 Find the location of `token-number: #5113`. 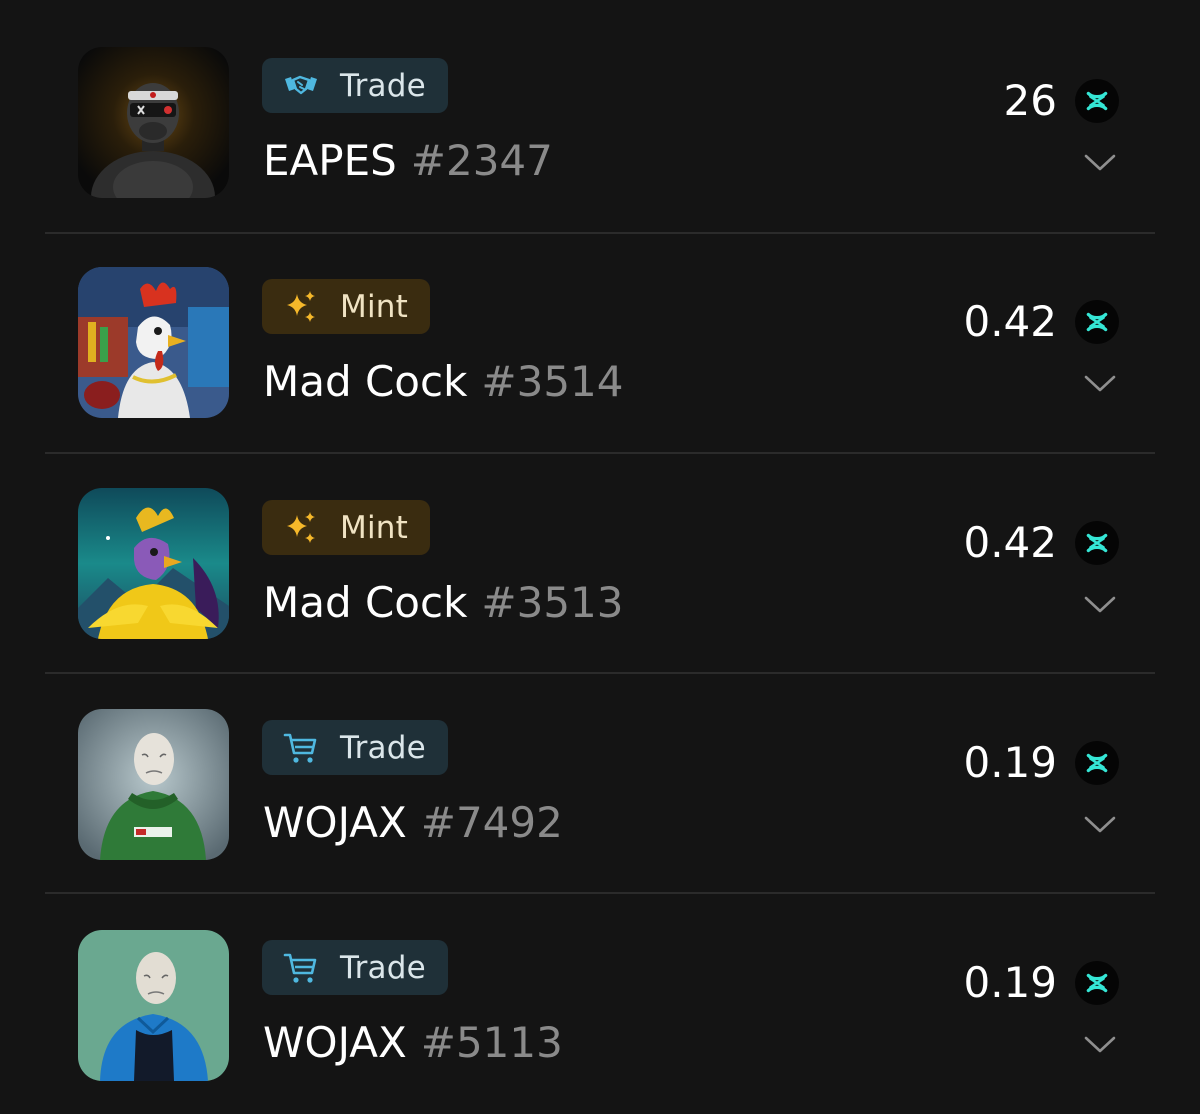

token-number: #5113 is located at coordinates (491, 1042).